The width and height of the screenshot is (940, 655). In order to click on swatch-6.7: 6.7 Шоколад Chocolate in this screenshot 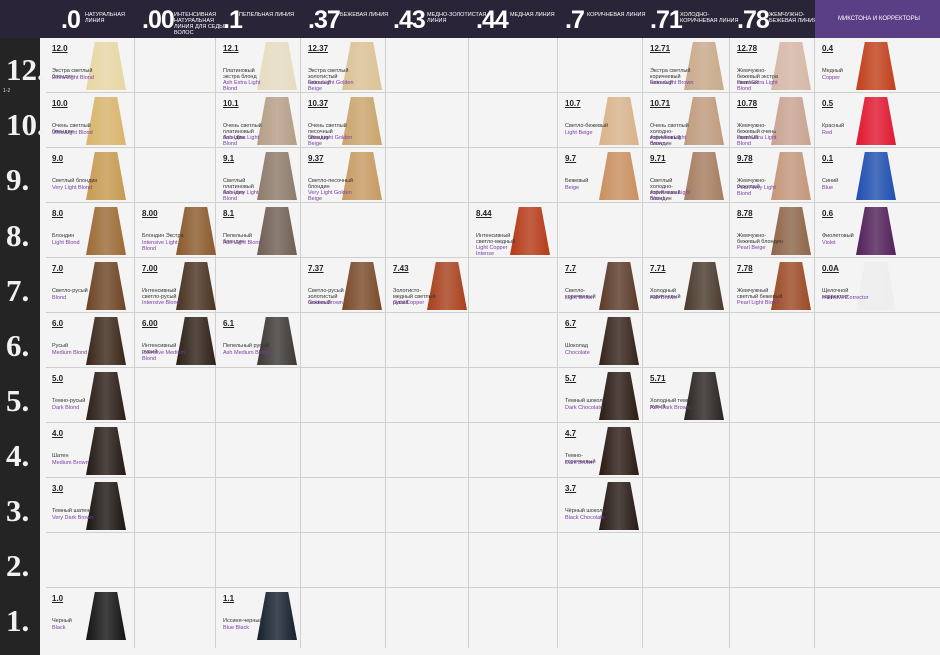, I will do `click(601, 340)`.